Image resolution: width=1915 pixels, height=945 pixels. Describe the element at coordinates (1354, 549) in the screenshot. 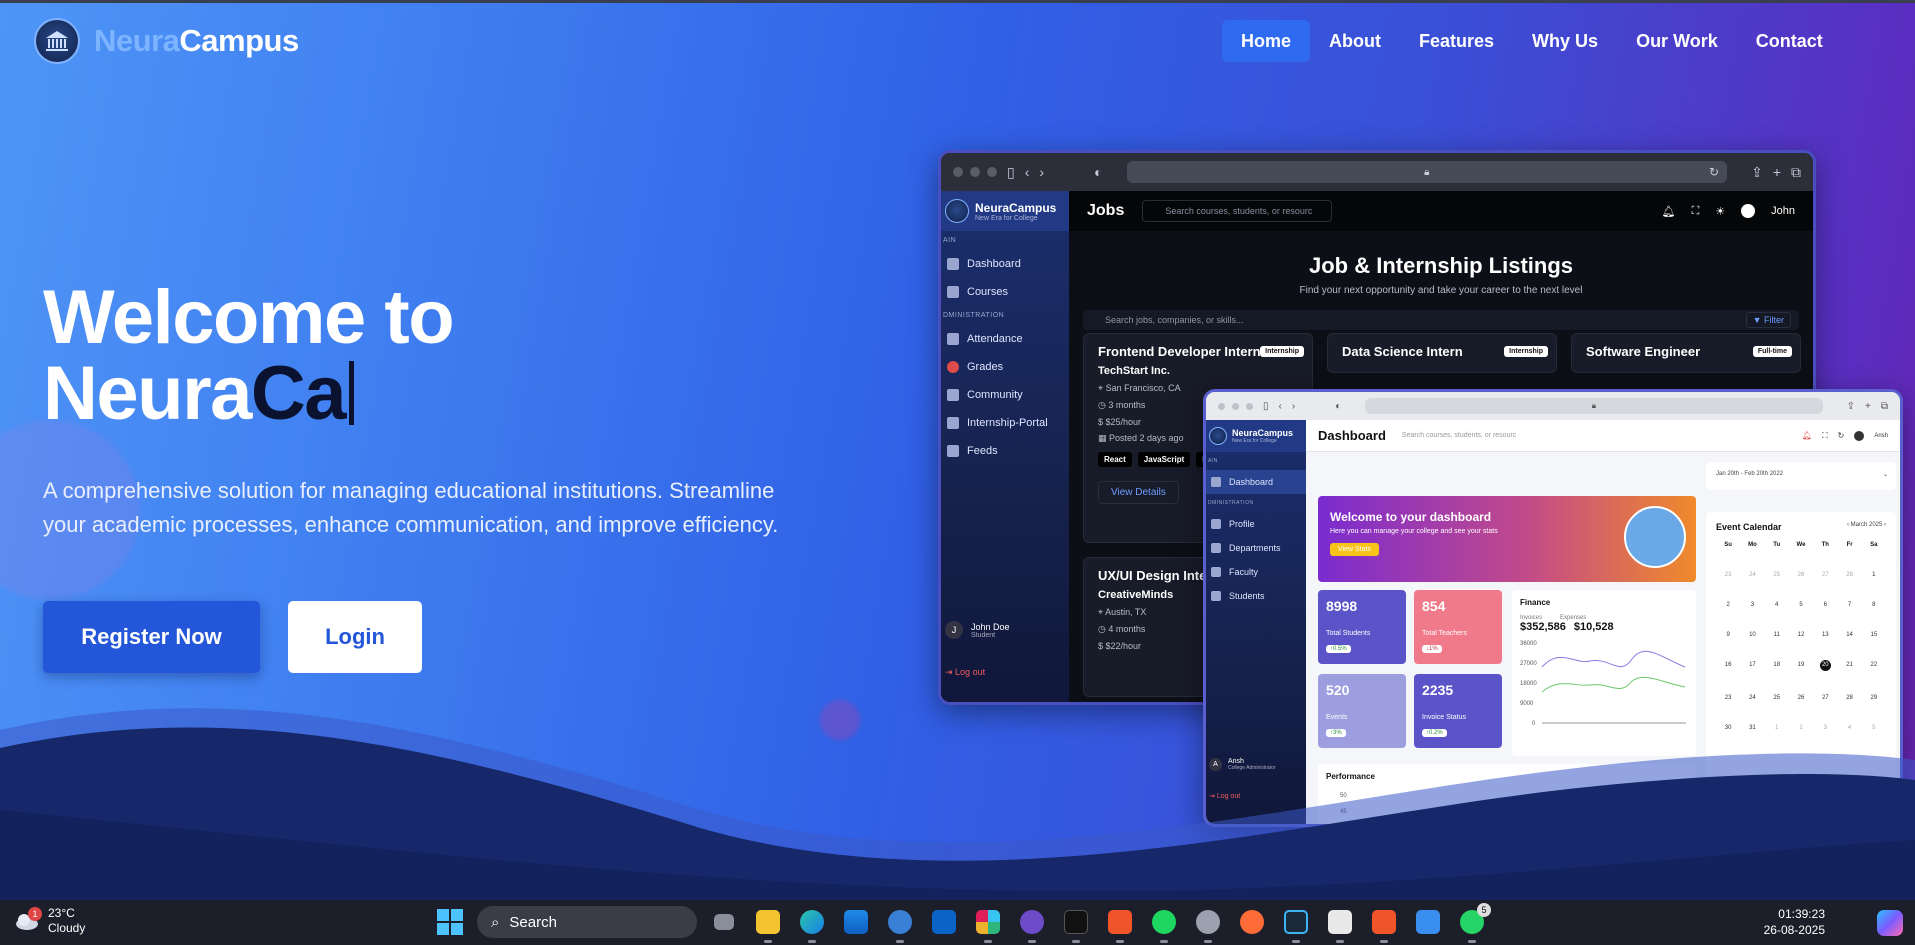

I see `view-stats-button: View Stats` at that location.